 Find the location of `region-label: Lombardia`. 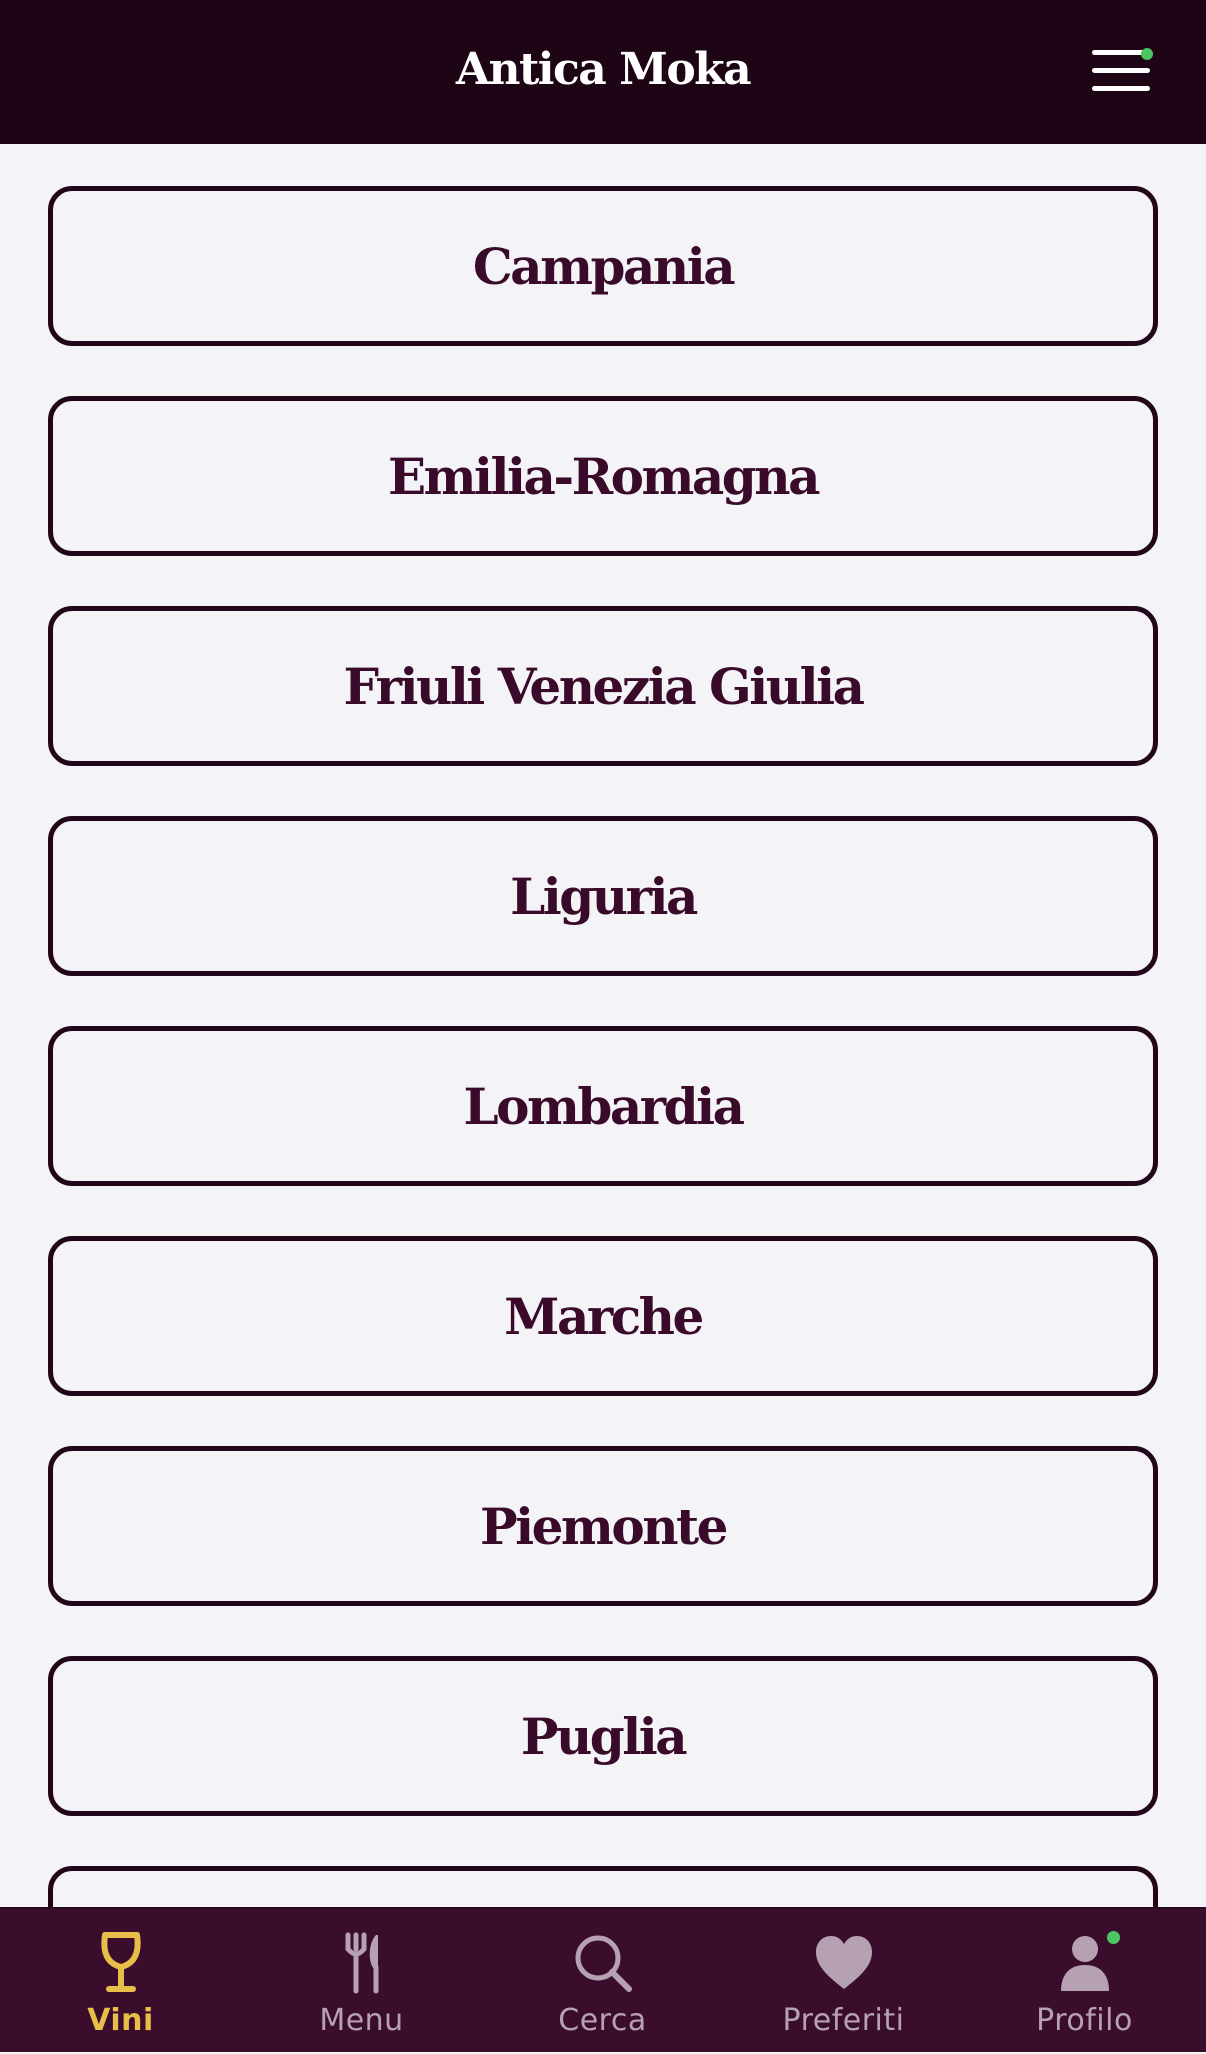

region-label: Lombardia is located at coordinates (604, 1106).